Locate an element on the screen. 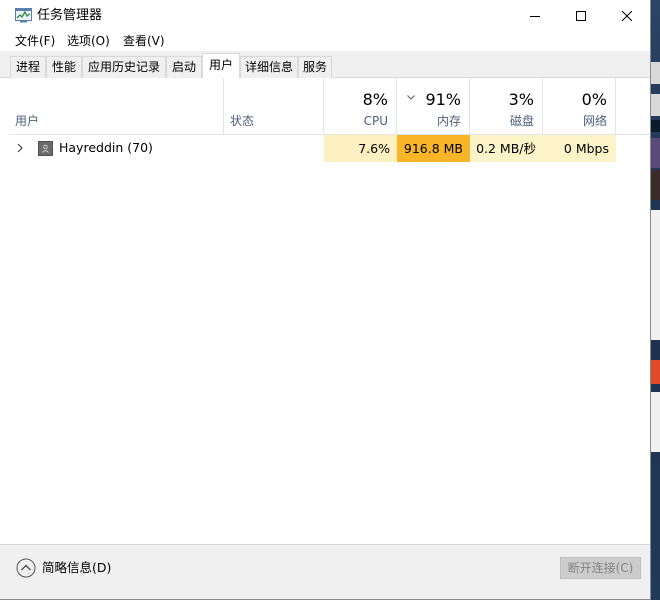  desktop-background is located at coordinates (655, 300).